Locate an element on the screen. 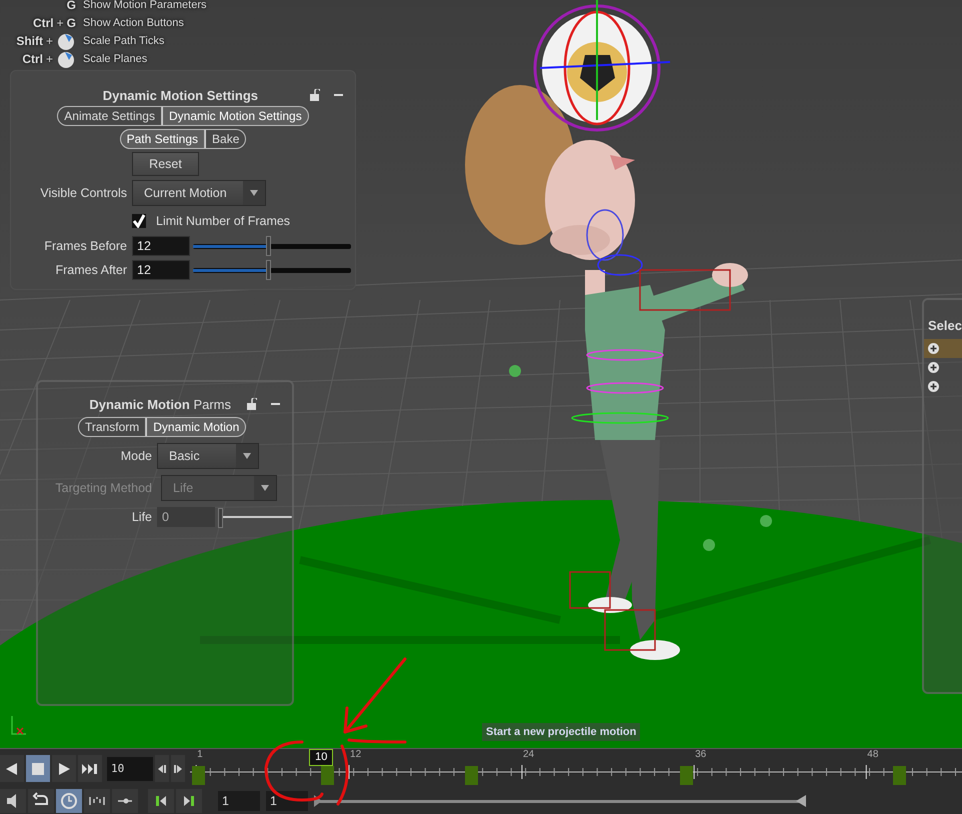 The height and width of the screenshot is (814, 962). reverse-play-icon is located at coordinates (12, 768).